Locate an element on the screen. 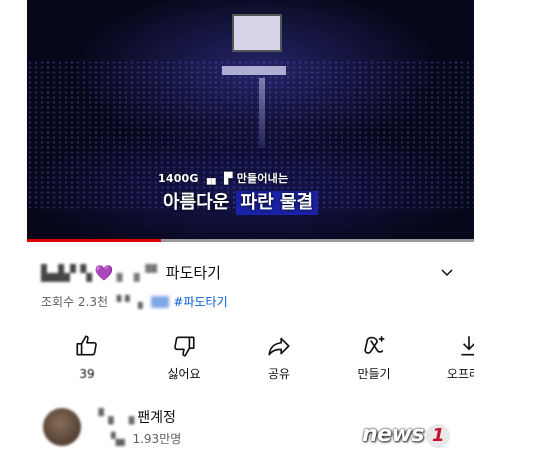  like-button: 39 is located at coordinates (87, 357).